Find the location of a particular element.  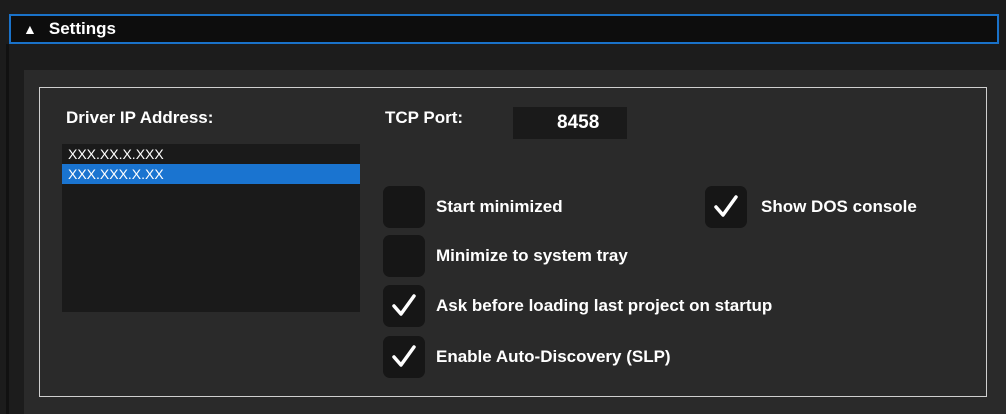

driver-ip-list: XXX.XX.X.XXX XXX.XXX.X.XX is located at coordinates (211, 228).